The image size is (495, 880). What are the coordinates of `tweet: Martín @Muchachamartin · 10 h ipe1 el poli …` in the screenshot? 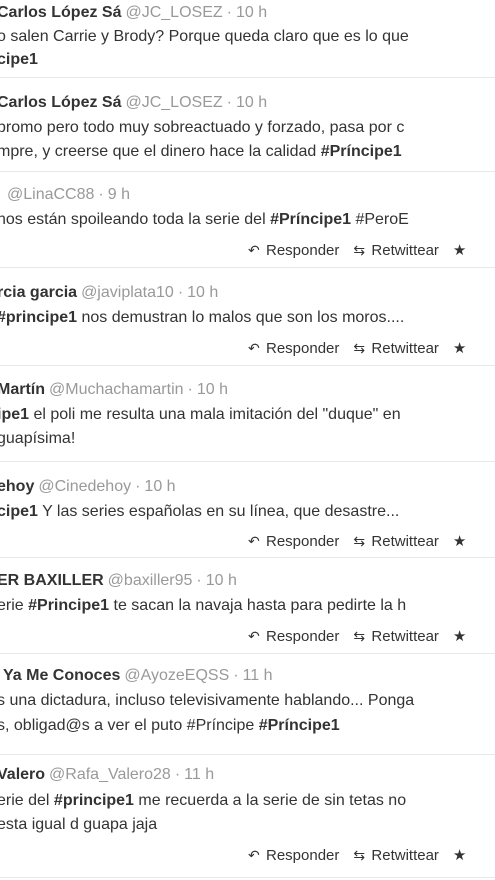 It's located at (247, 414).